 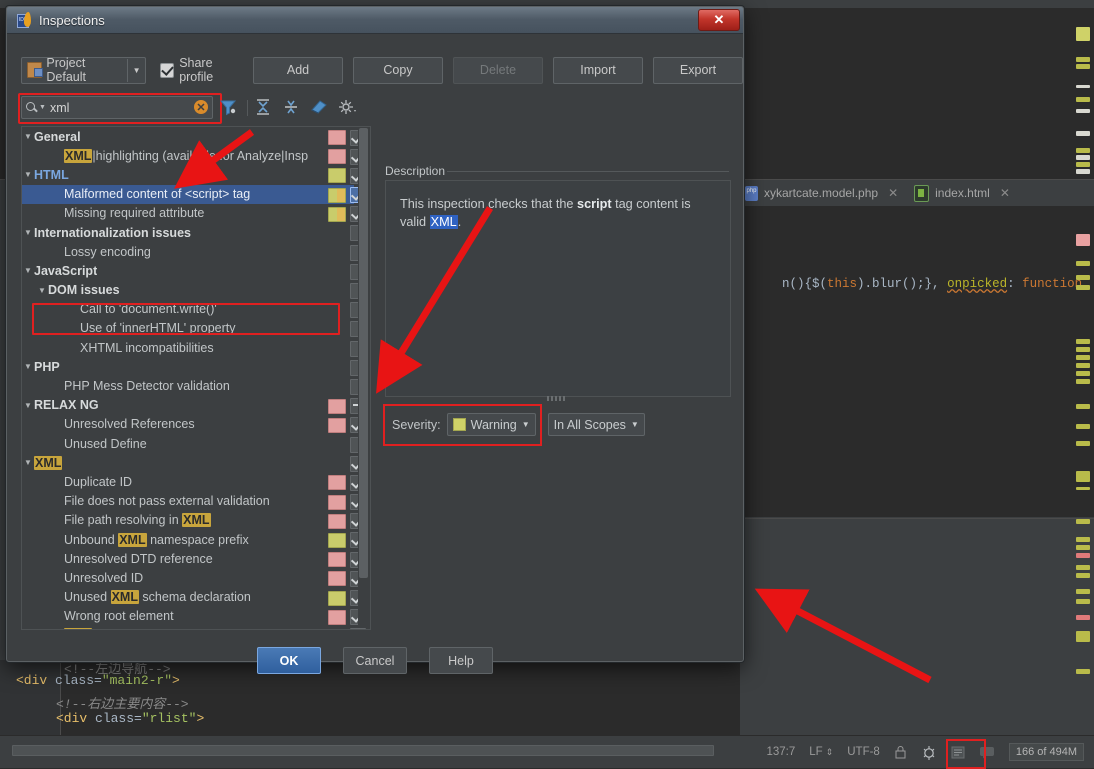 What do you see at coordinates (188, 405) in the screenshot?
I see `tree-row: ▼RELAX NG` at bounding box center [188, 405].